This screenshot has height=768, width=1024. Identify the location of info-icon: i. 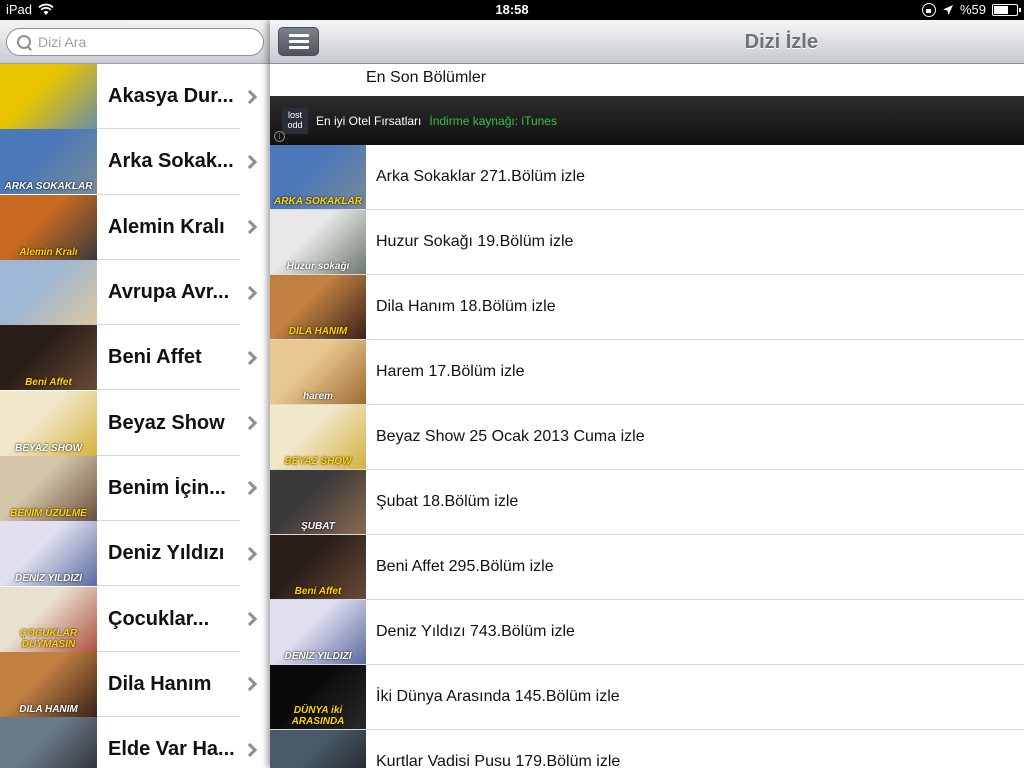
(279, 136).